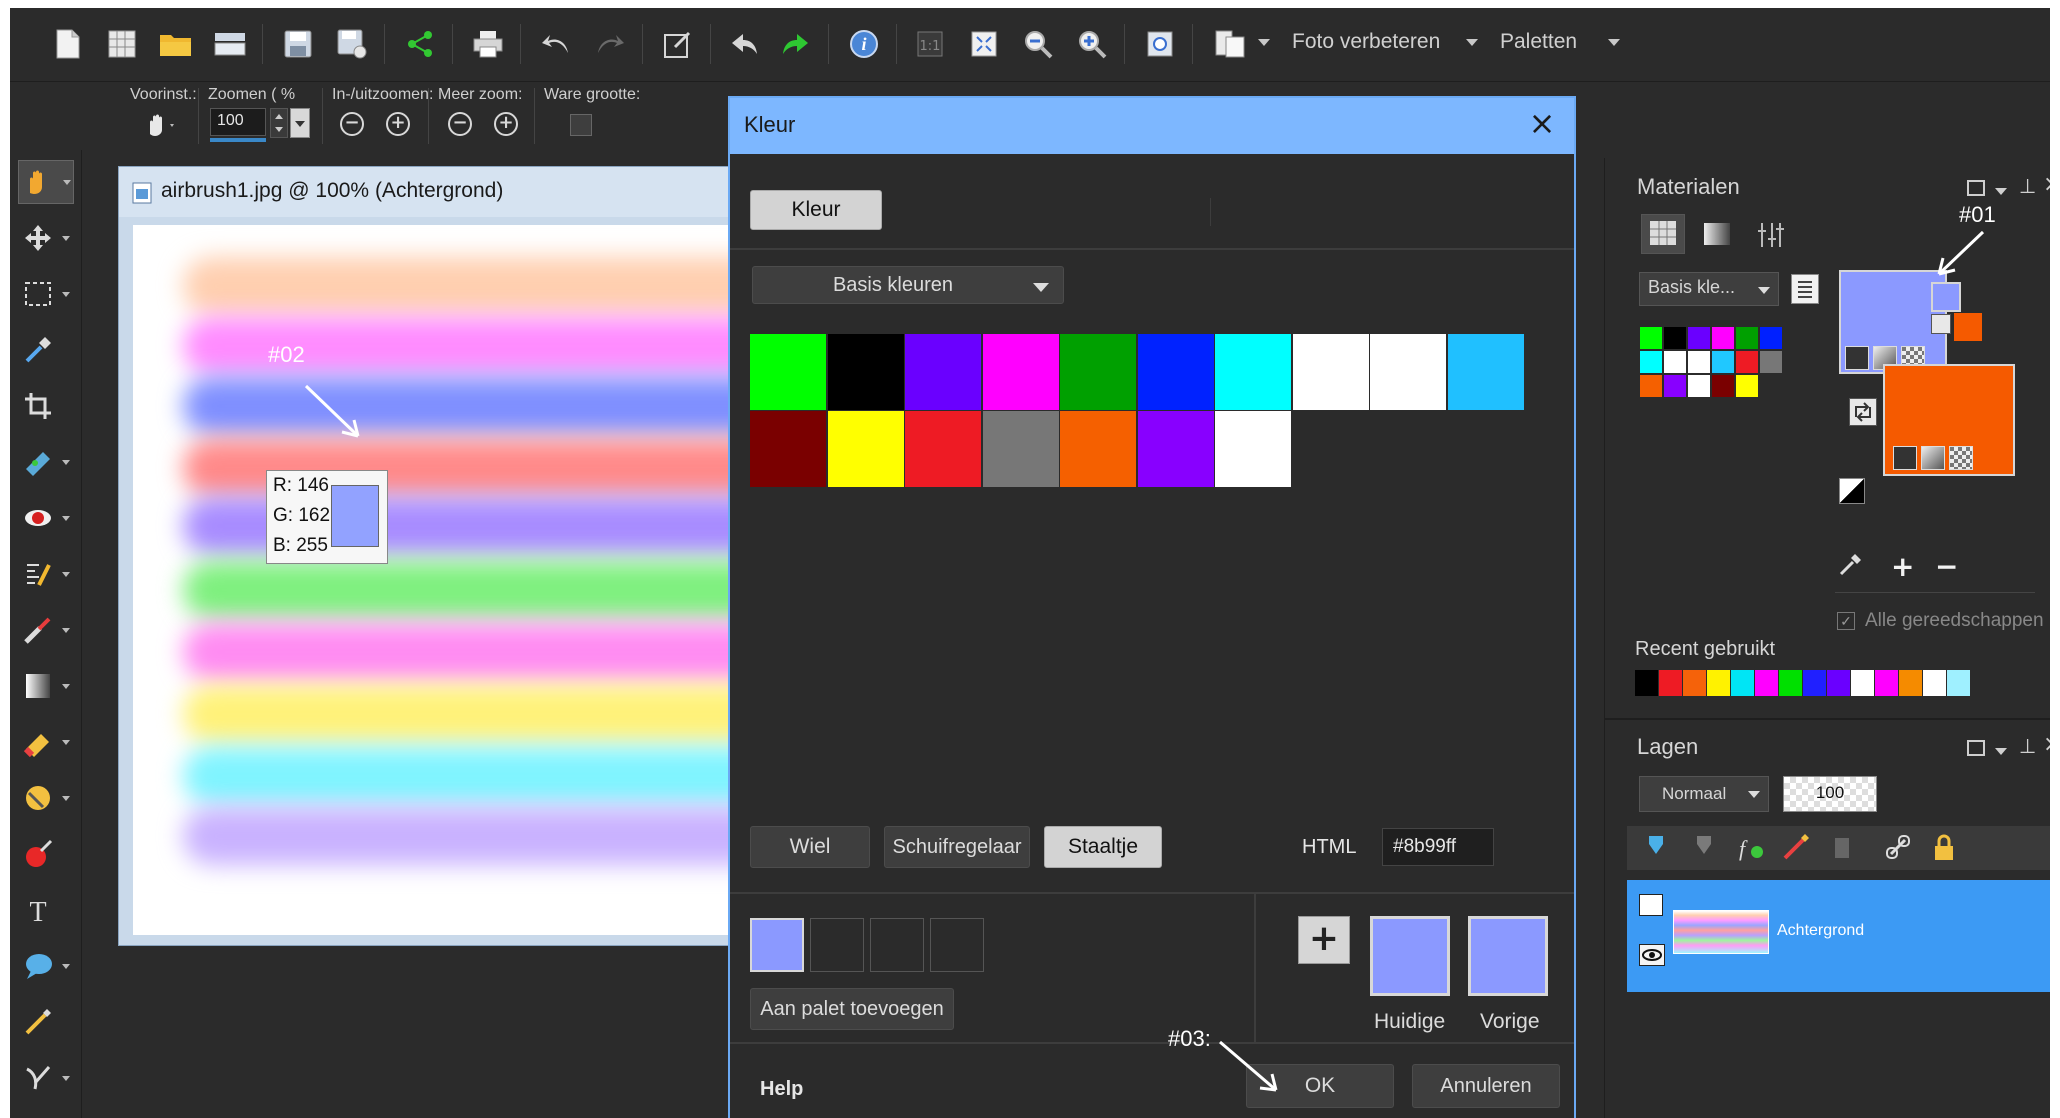 This screenshot has width=2060, height=1118. What do you see at coordinates (1796, 847) in the screenshot?
I see `mask-brush-icon` at bounding box center [1796, 847].